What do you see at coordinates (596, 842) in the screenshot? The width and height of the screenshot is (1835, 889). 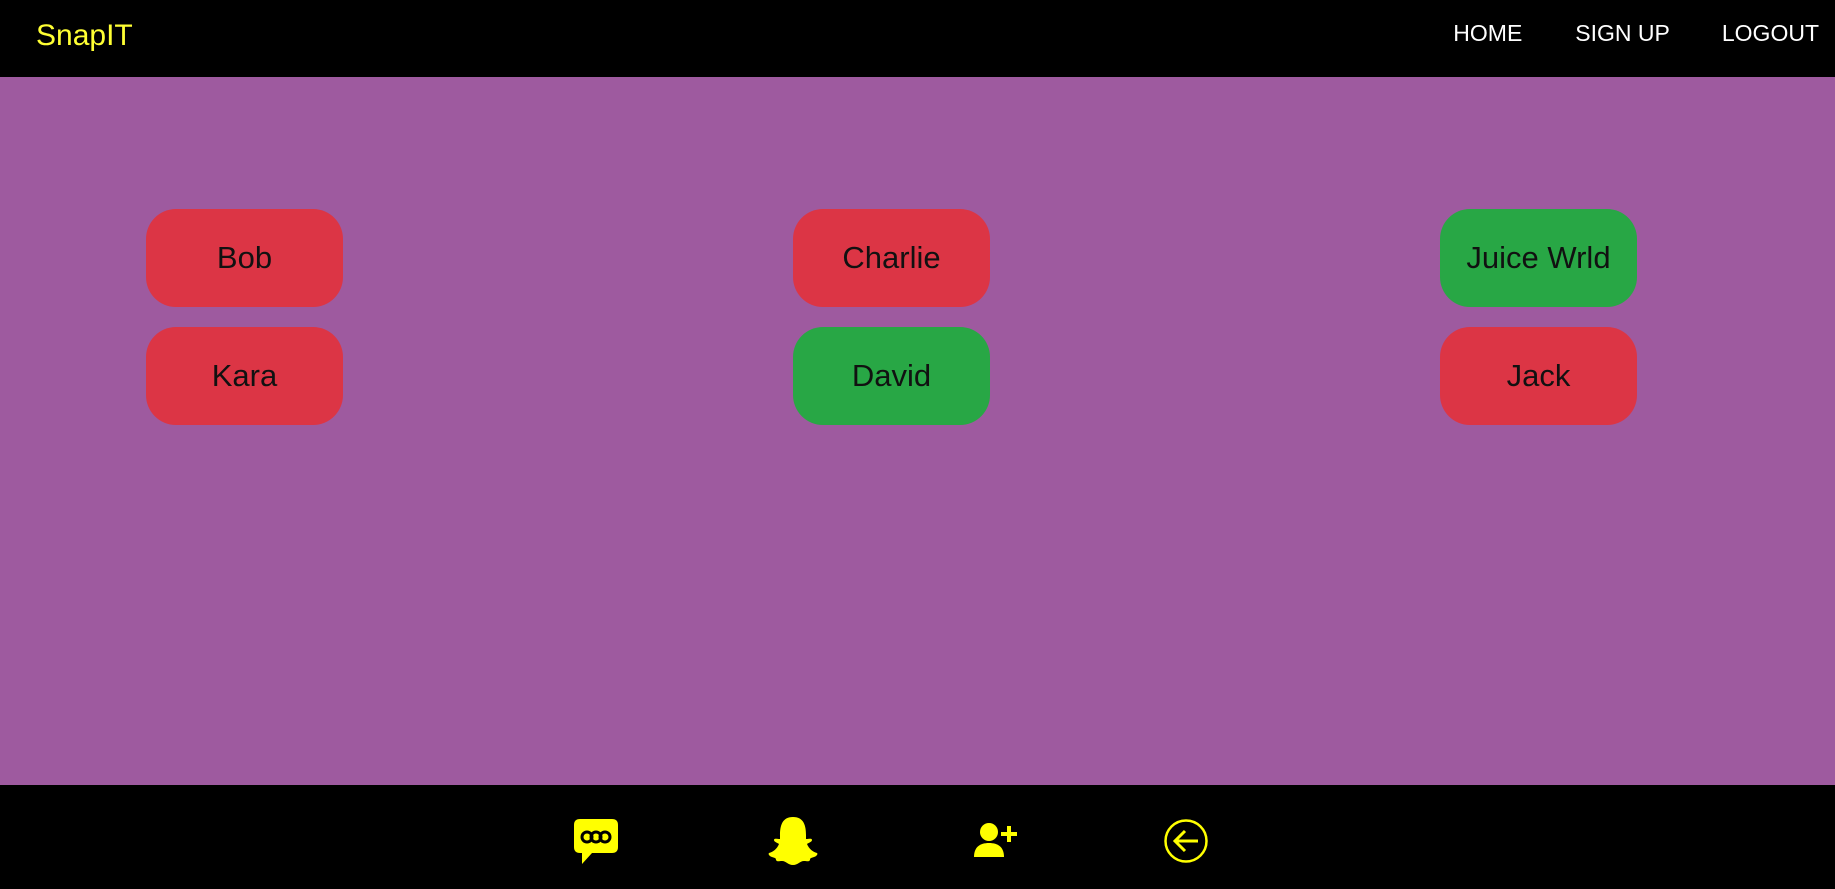 I see `chat-icon` at bounding box center [596, 842].